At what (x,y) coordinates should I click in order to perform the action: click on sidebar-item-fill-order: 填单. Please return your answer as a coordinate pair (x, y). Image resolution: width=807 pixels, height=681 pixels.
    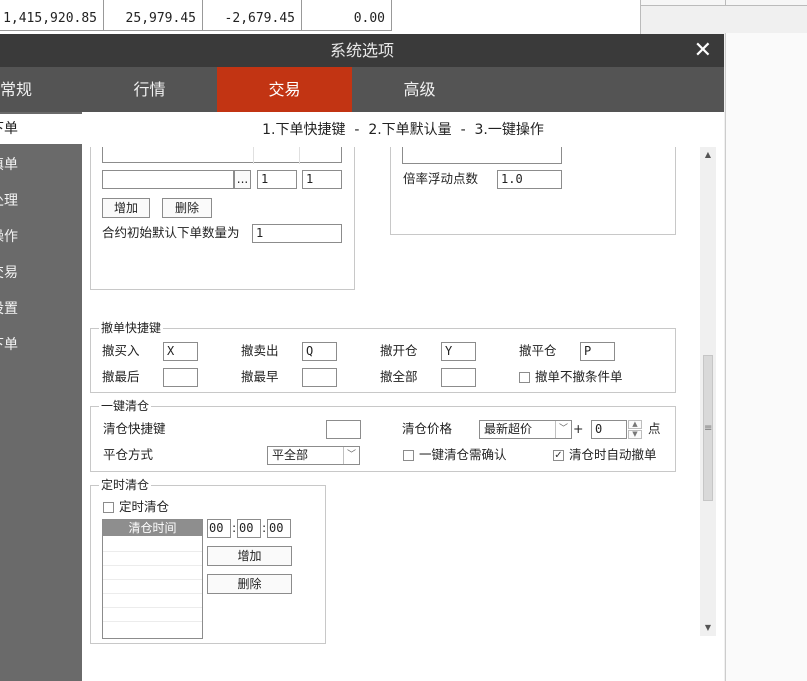
    Looking at the image, I should click on (36, 165).